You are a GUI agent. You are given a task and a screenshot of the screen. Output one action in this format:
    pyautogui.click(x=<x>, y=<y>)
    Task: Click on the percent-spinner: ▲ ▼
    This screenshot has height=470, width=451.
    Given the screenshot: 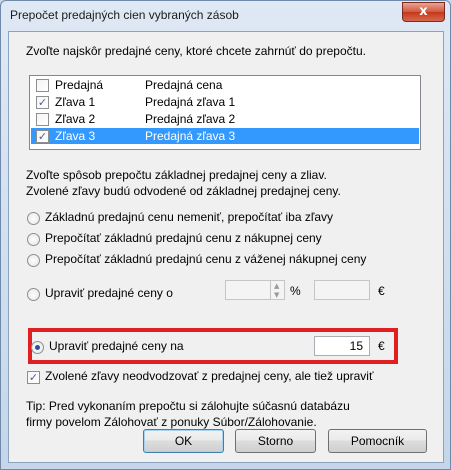 What is the action you would take?
    pyautogui.click(x=277, y=290)
    